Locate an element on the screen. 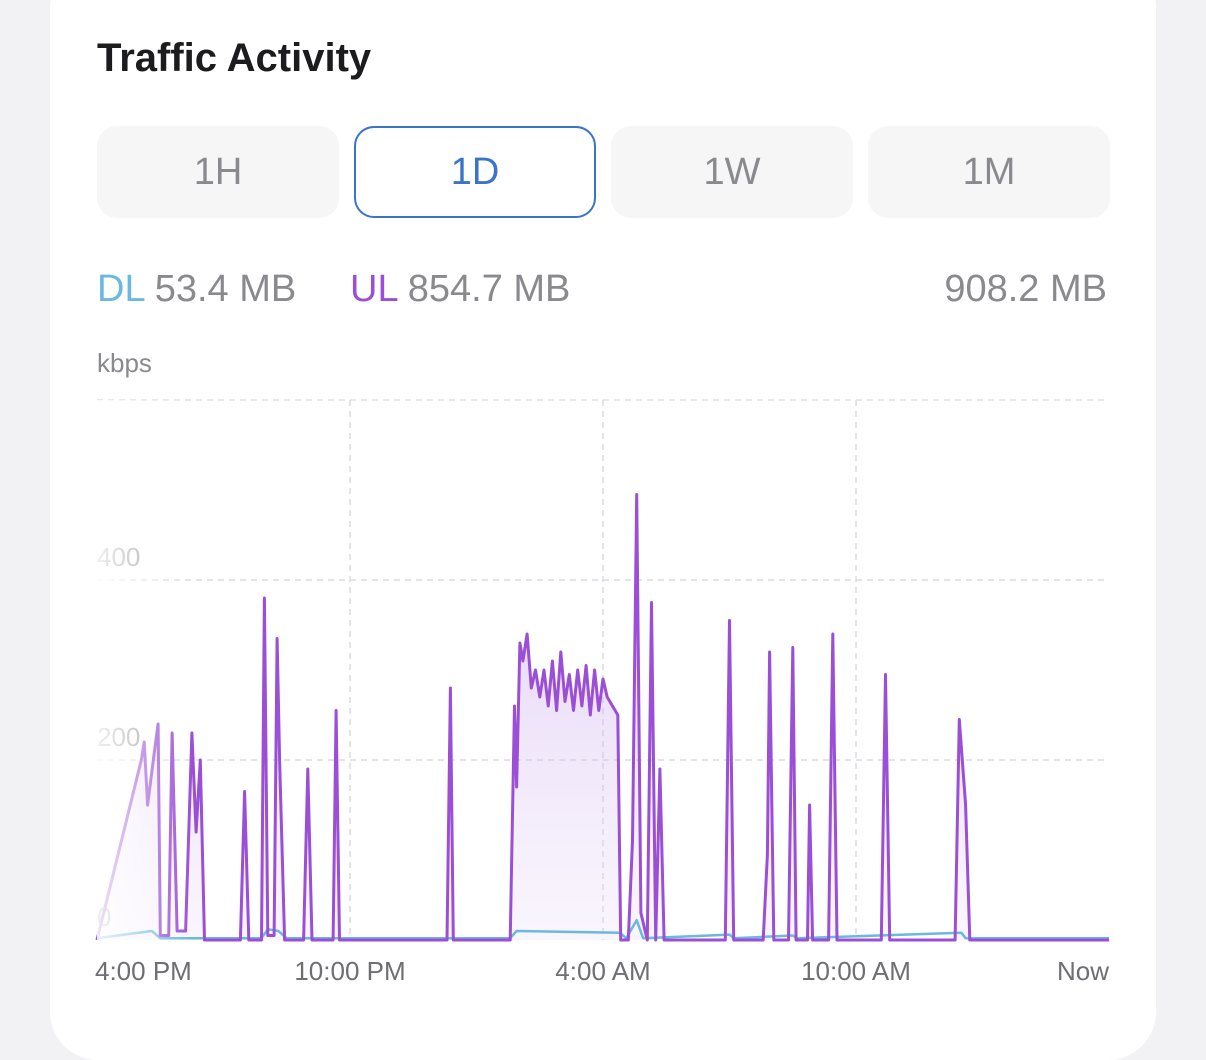  x-tick-label: Now is located at coordinates (1083, 971).